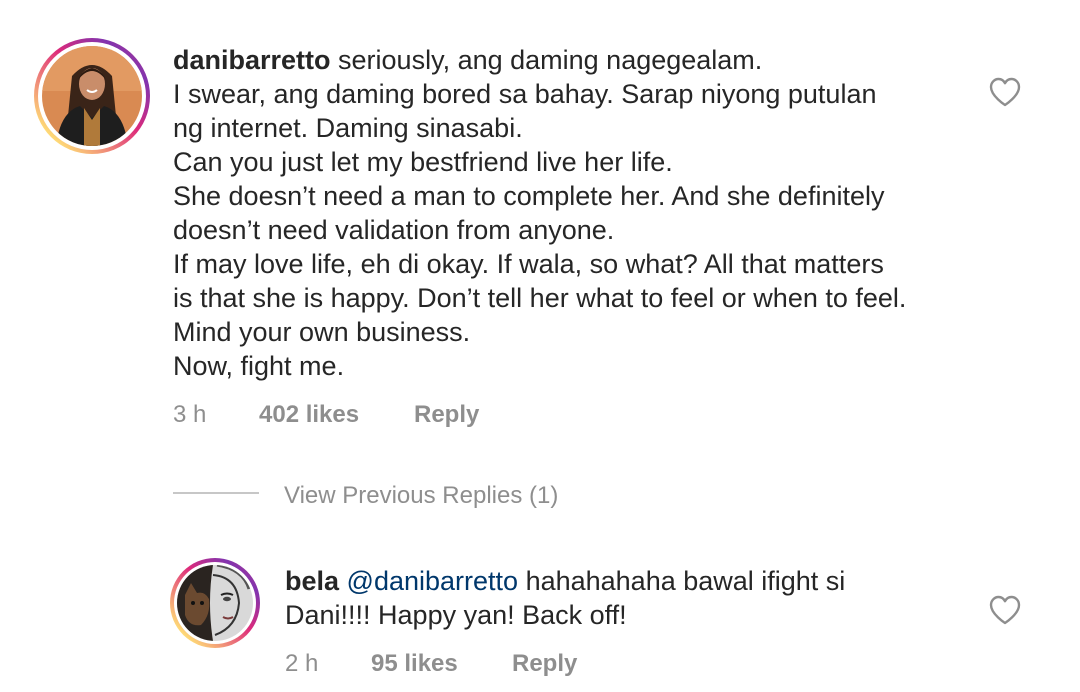  I want to click on reply-line: hahahahaha bawal ifight si, so click(682, 581).